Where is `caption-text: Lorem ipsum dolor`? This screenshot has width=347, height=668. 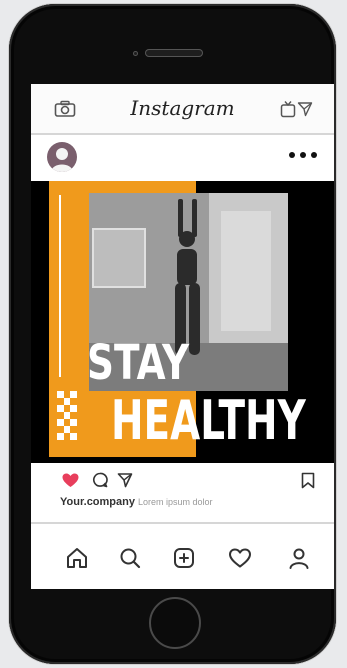
caption-text: Lorem ipsum dolor is located at coordinates (175, 502).